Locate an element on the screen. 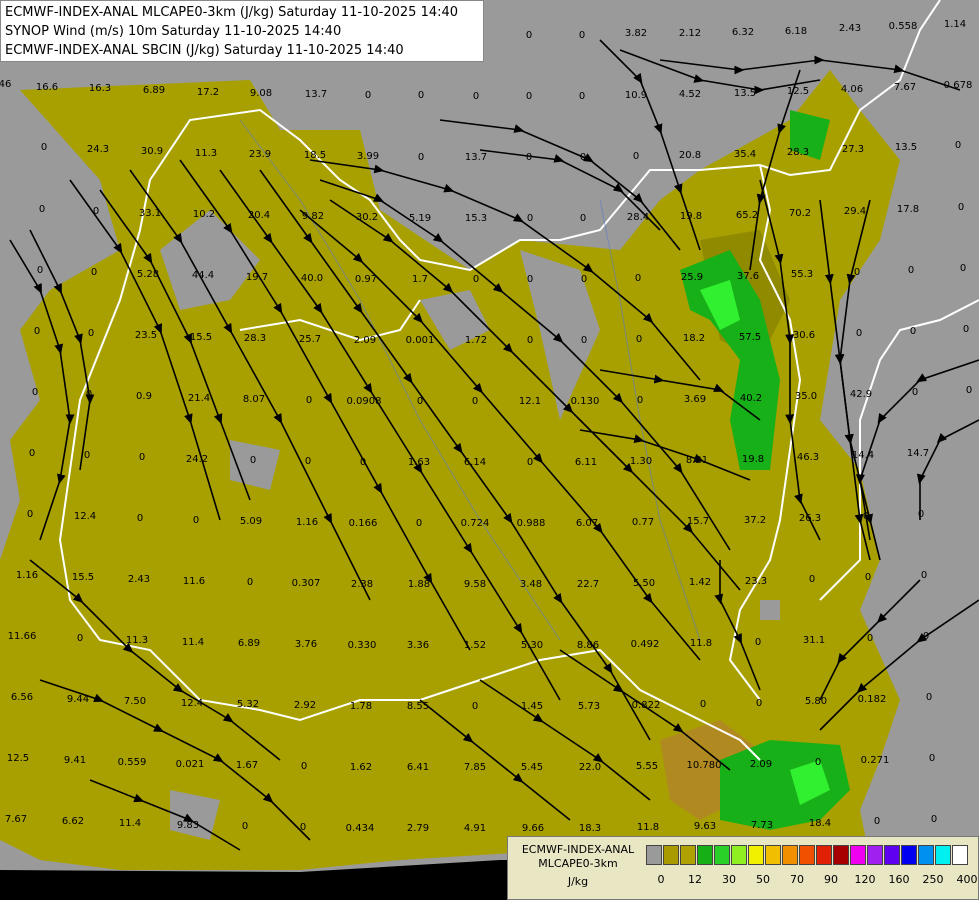 This screenshot has width=979, height=900. cape-value-label: 9.66 is located at coordinates (533, 828).